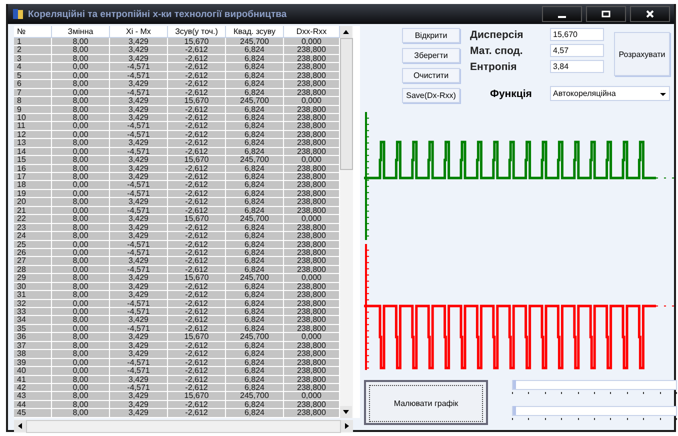 The image size is (678, 436). Describe the element at coordinates (20, 426) in the screenshot. I see `scroll-left-icon` at that location.